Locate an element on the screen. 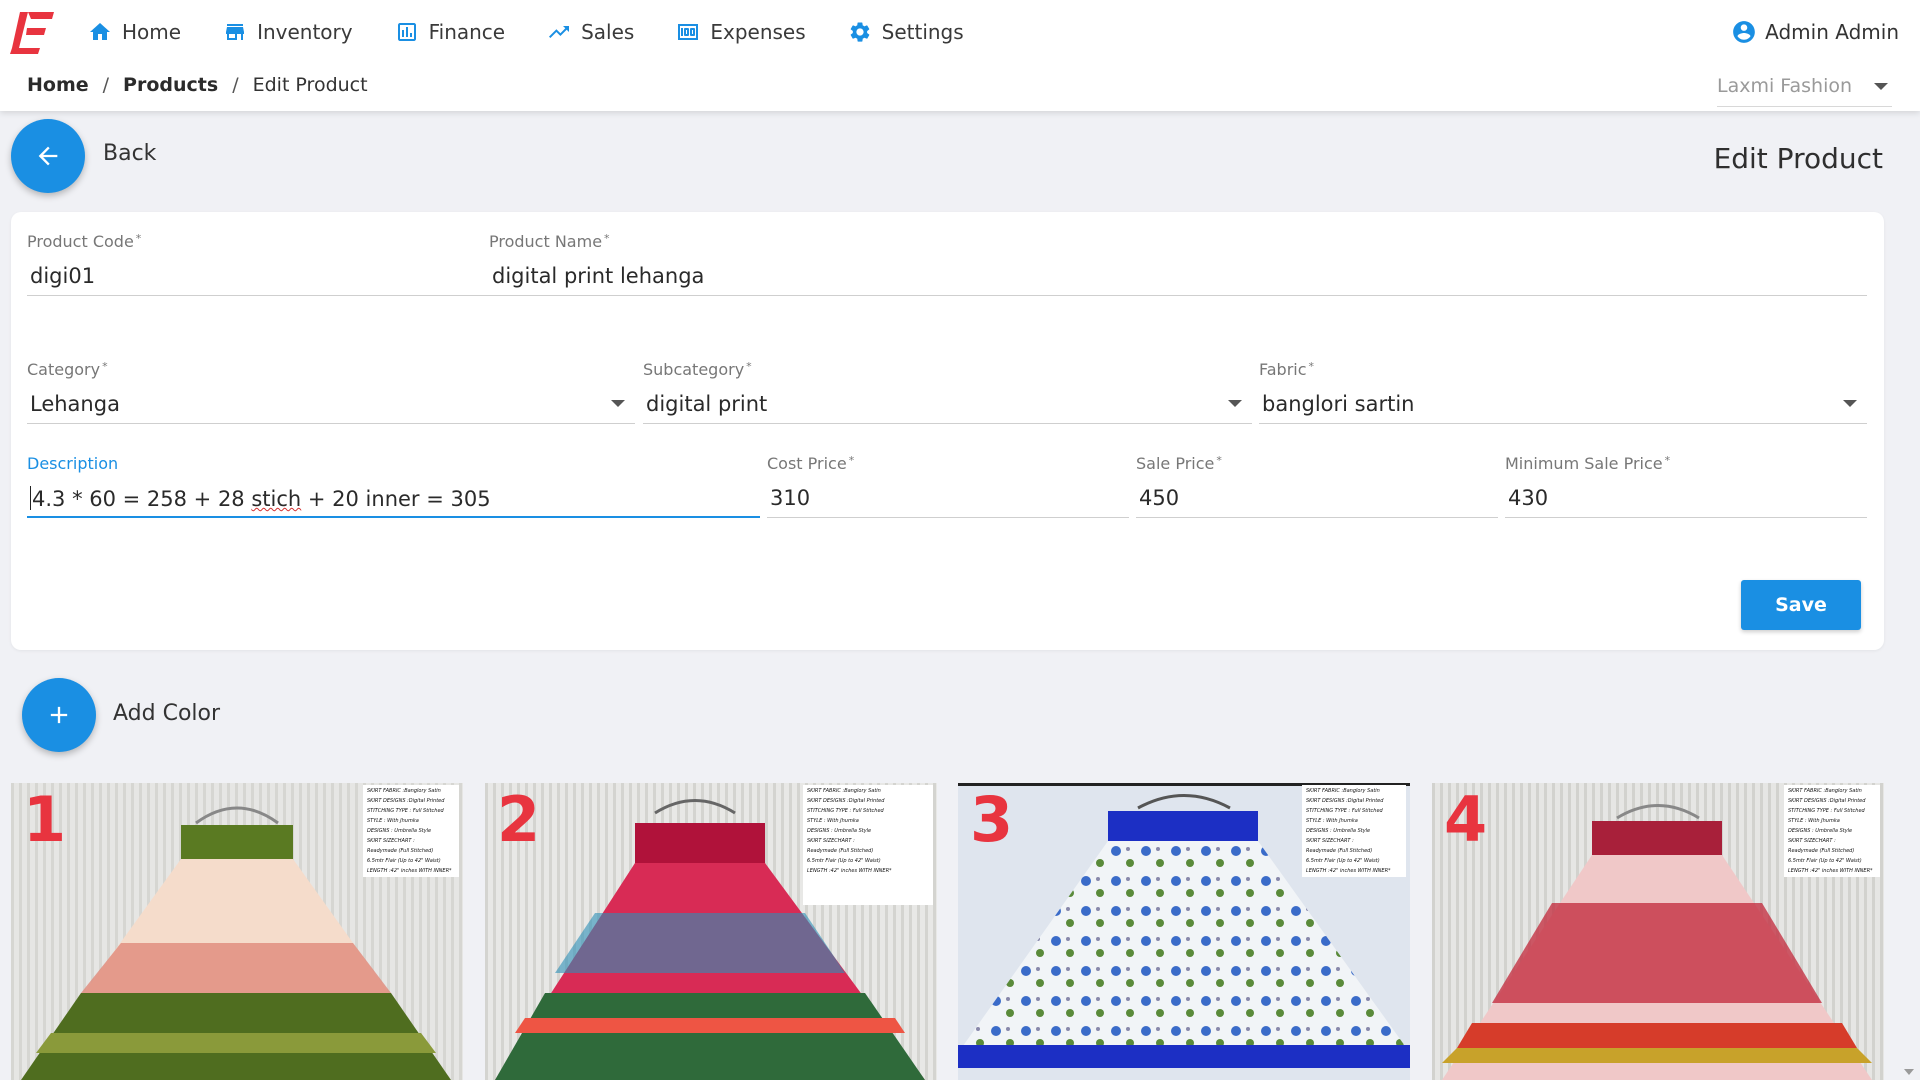  subcategory-label: Subcategory * is located at coordinates (697, 369).